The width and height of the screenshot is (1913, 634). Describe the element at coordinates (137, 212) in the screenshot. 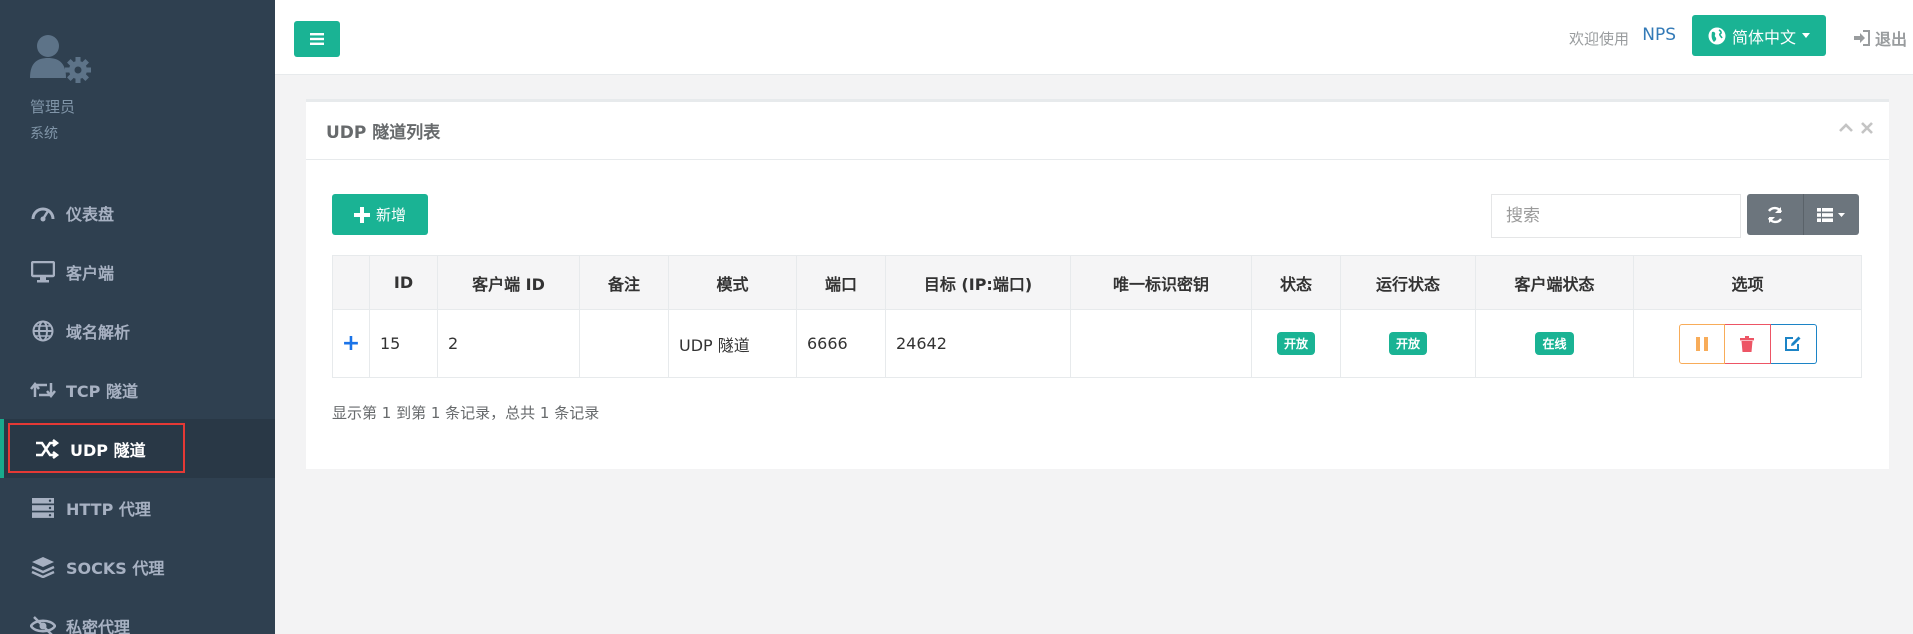

I see `sidebar-item-dashboard: 仪表盘` at that location.